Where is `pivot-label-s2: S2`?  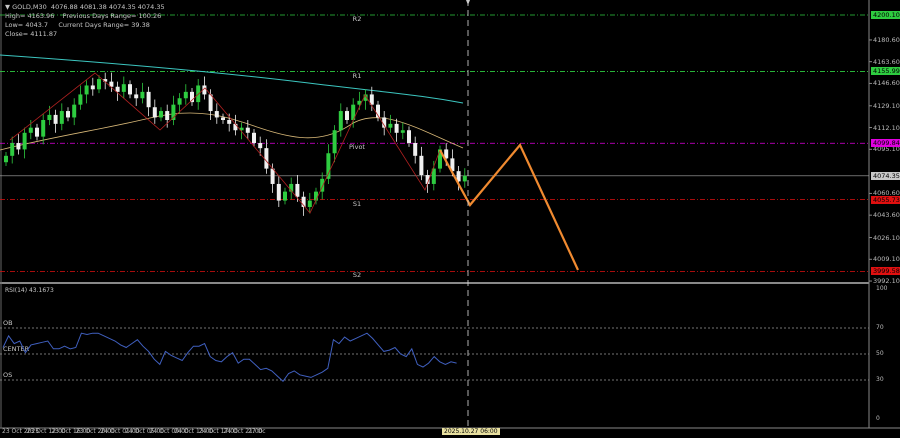
pivot-label-s2: S2 is located at coordinates (357, 275).